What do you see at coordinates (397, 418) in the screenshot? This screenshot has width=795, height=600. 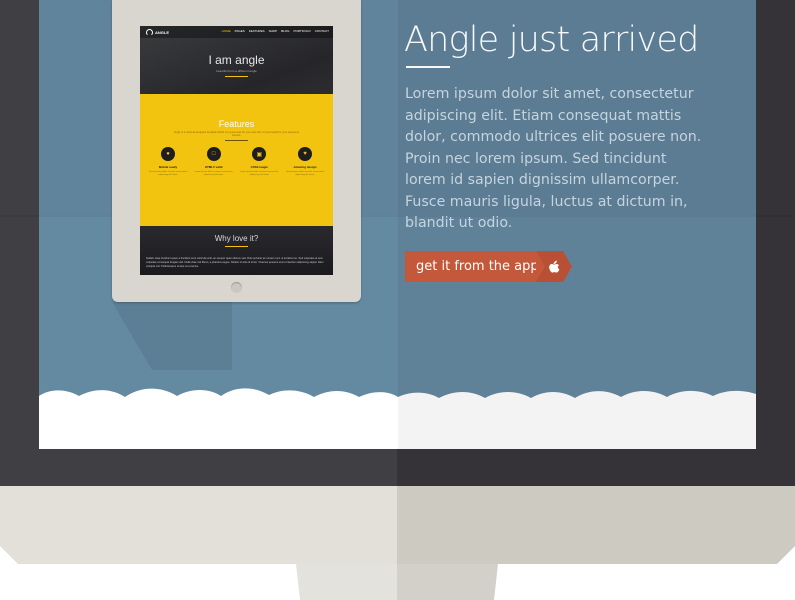 I see `cloud-divider` at bounding box center [397, 418].